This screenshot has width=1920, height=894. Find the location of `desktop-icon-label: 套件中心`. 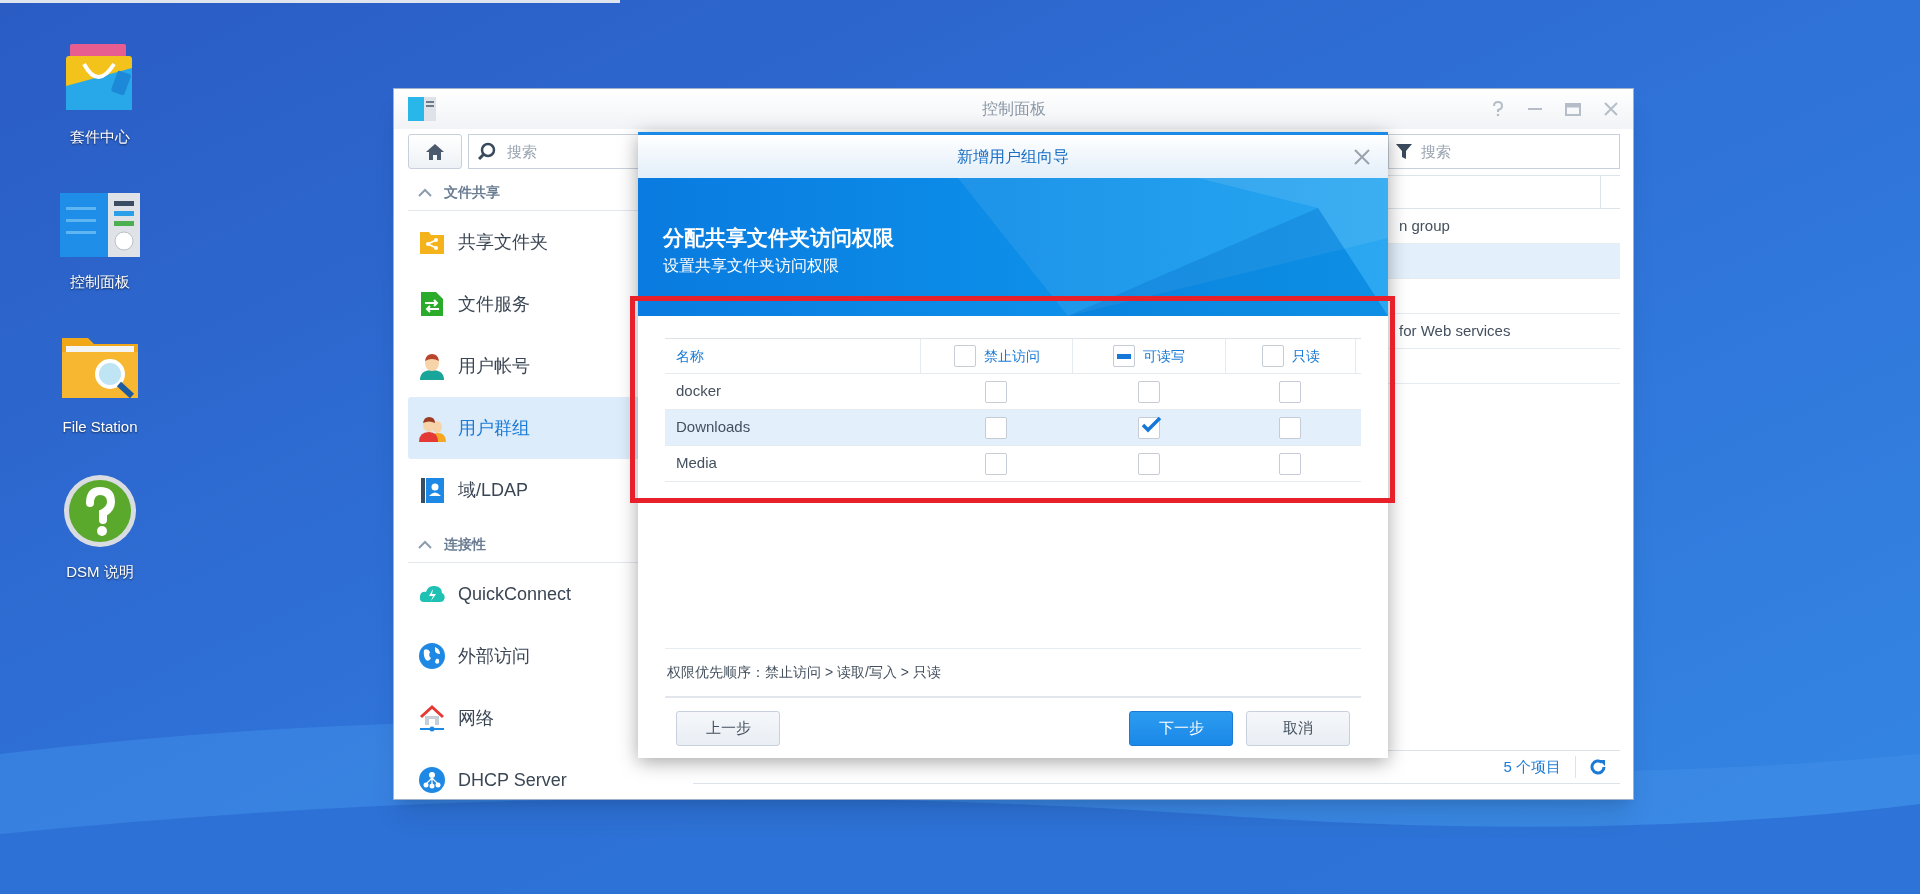

desktop-icon-label: 套件中心 is located at coordinates (100, 137).